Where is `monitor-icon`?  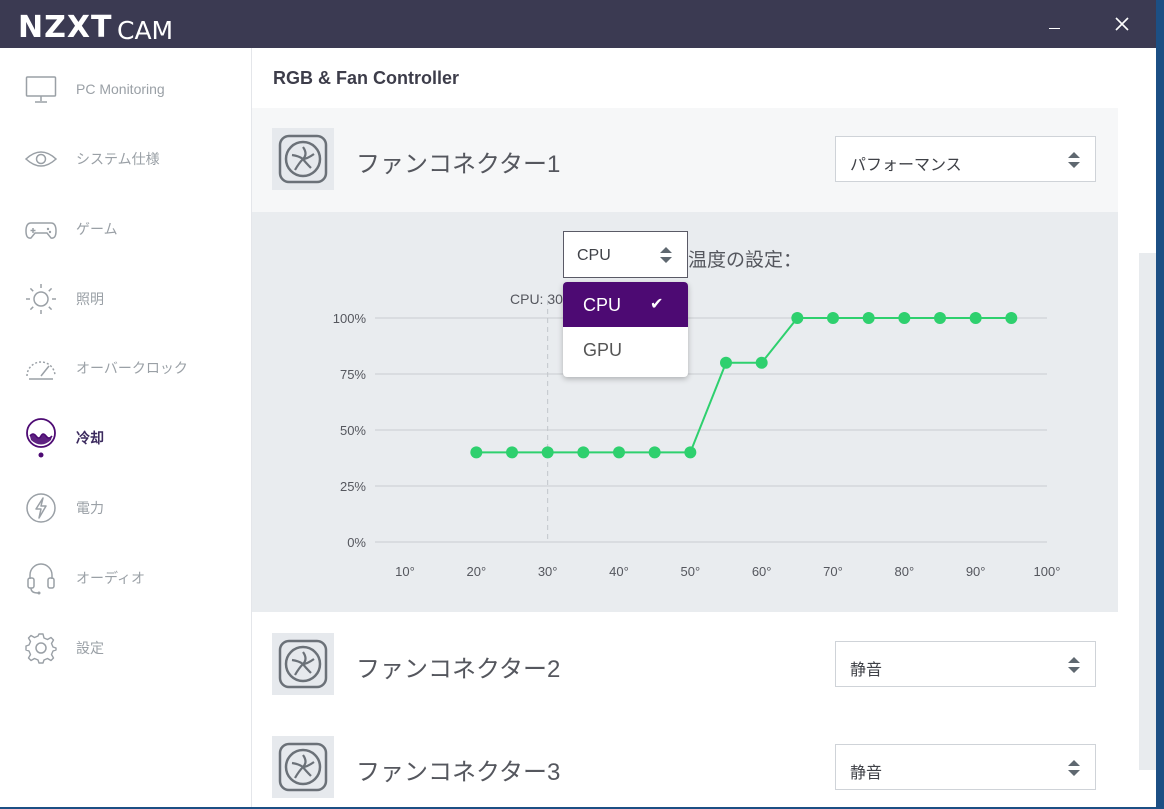 monitor-icon is located at coordinates (41, 89).